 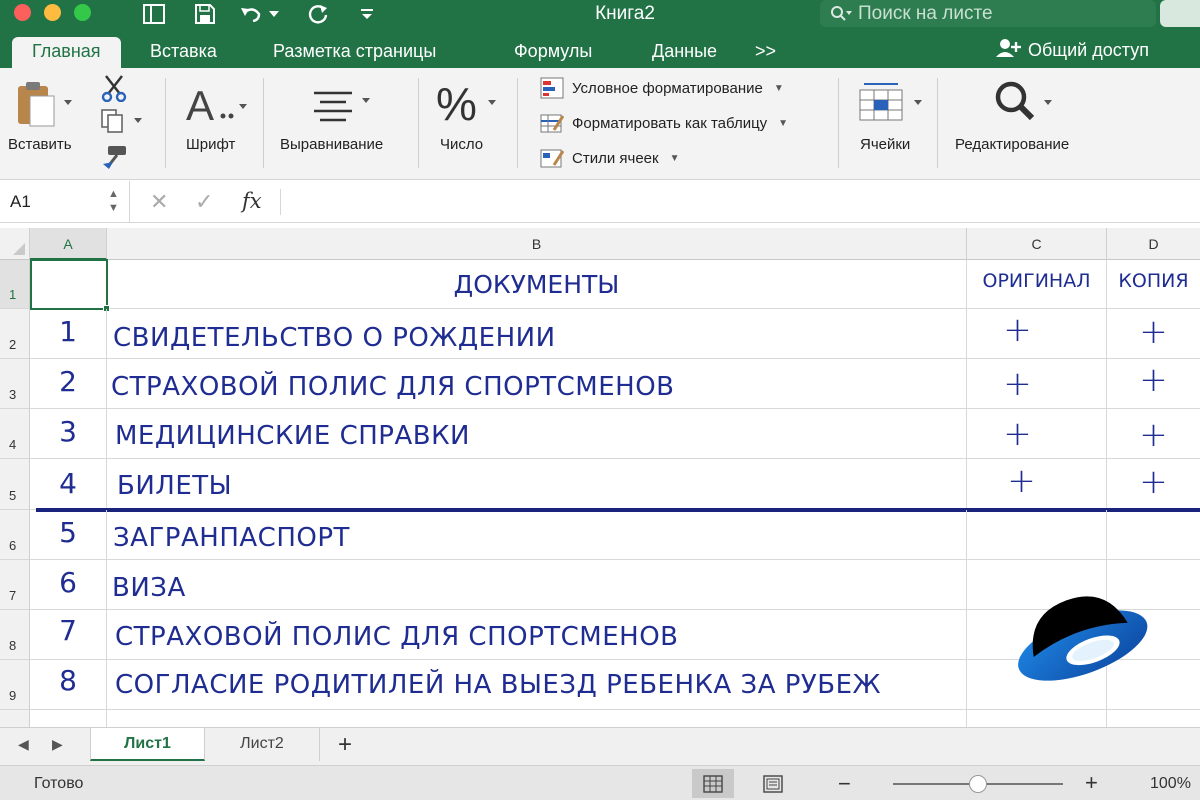 What do you see at coordinates (52, 12) in the screenshot?
I see `minimize-window-button` at bounding box center [52, 12].